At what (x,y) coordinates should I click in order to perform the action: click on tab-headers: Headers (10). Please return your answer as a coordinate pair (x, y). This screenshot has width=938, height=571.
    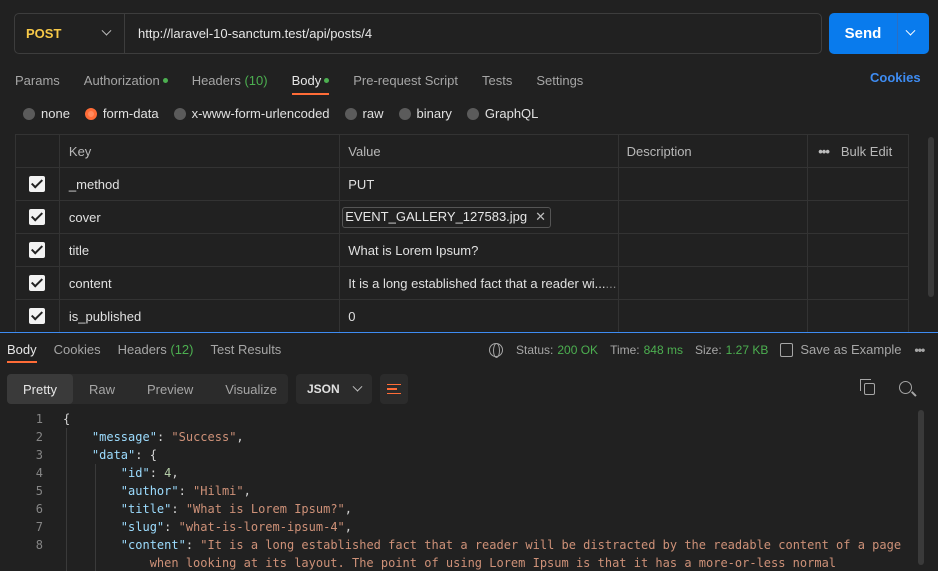
    Looking at the image, I should click on (230, 80).